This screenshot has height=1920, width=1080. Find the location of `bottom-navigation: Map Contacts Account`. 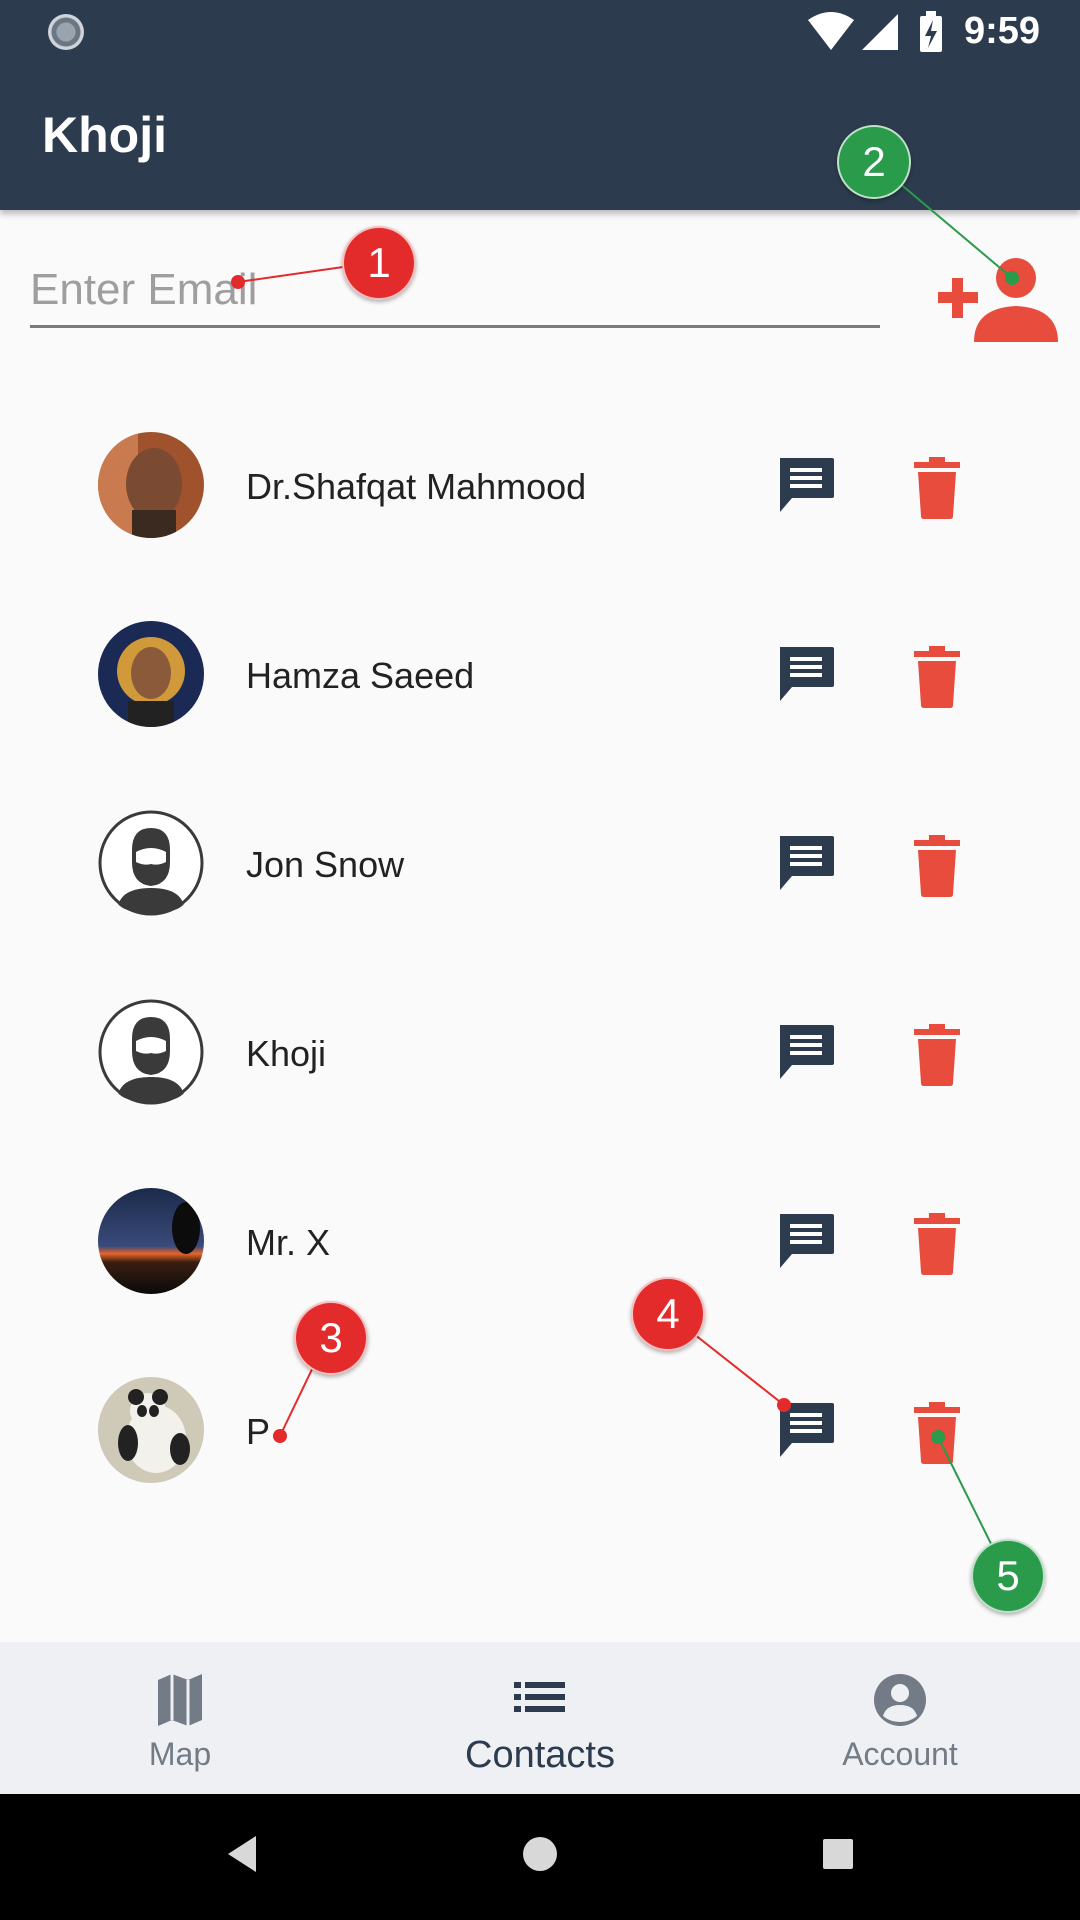

bottom-navigation: Map Contacts Account is located at coordinates (540, 1718).